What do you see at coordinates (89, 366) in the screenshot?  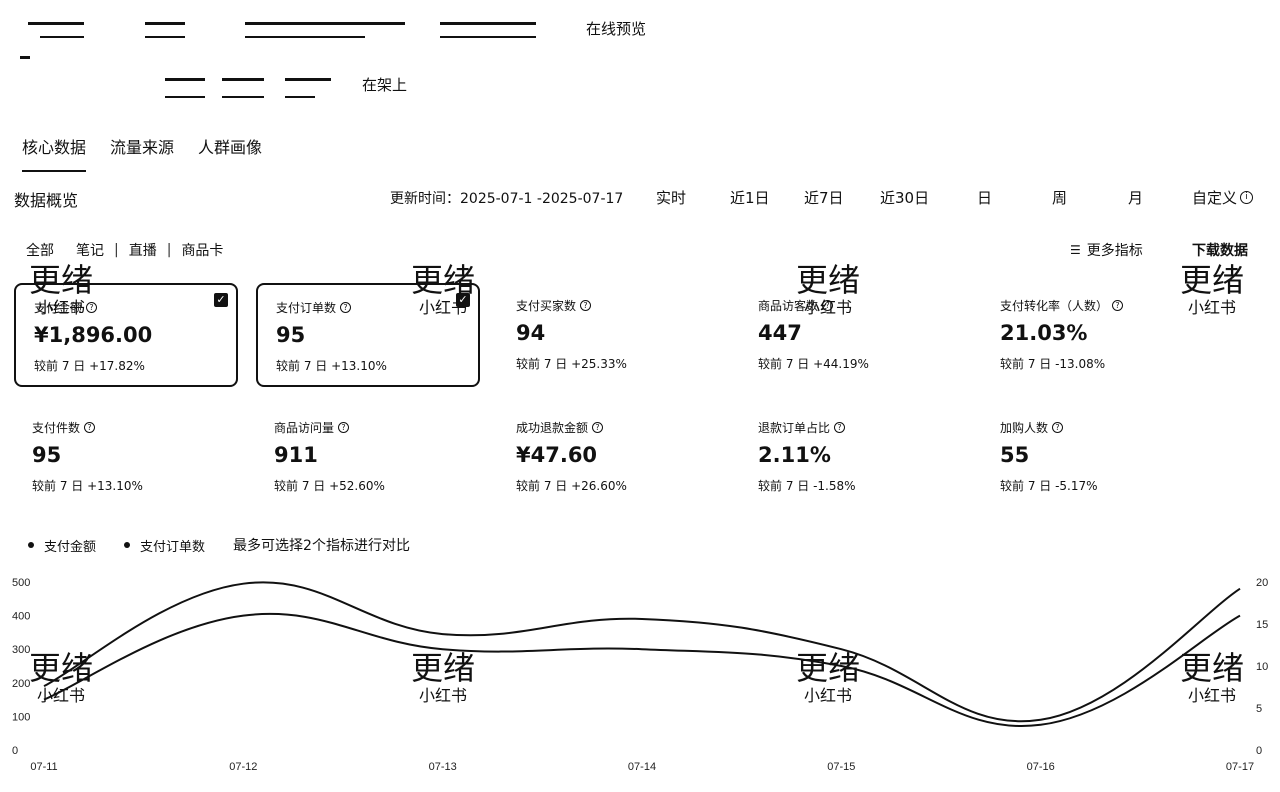 I see `metric-compare: 较前 7 日 +17.82%` at bounding box center [89, 366].